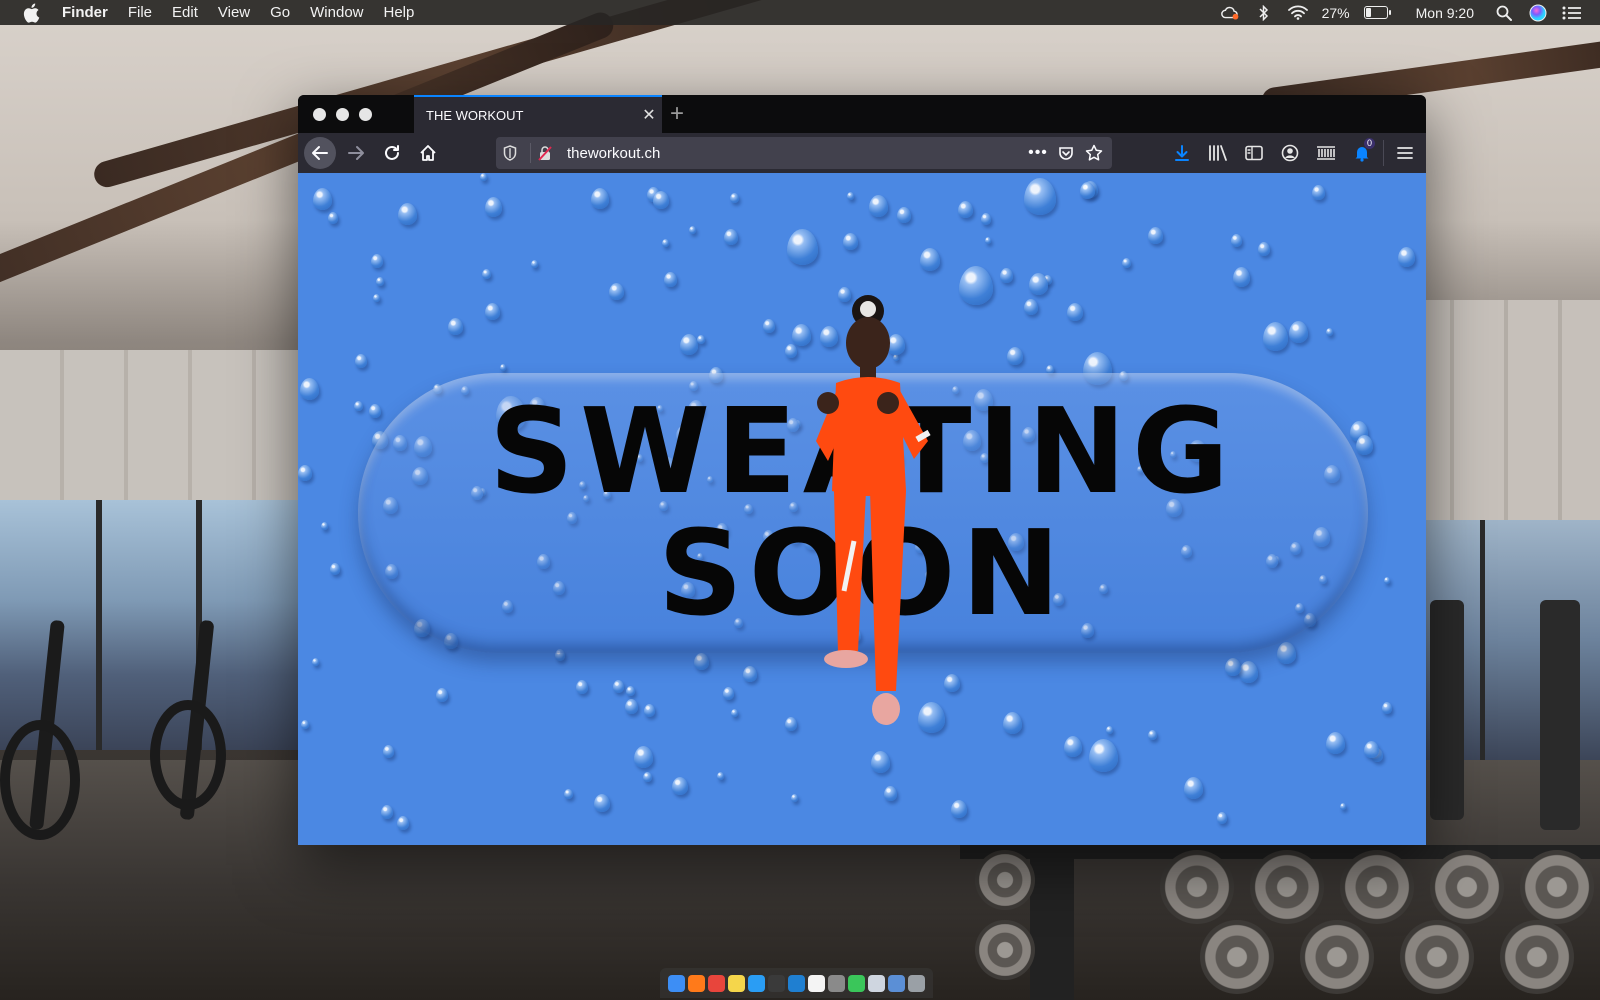  I want to click on url-text: theworkout.ch, so click(795, 153).